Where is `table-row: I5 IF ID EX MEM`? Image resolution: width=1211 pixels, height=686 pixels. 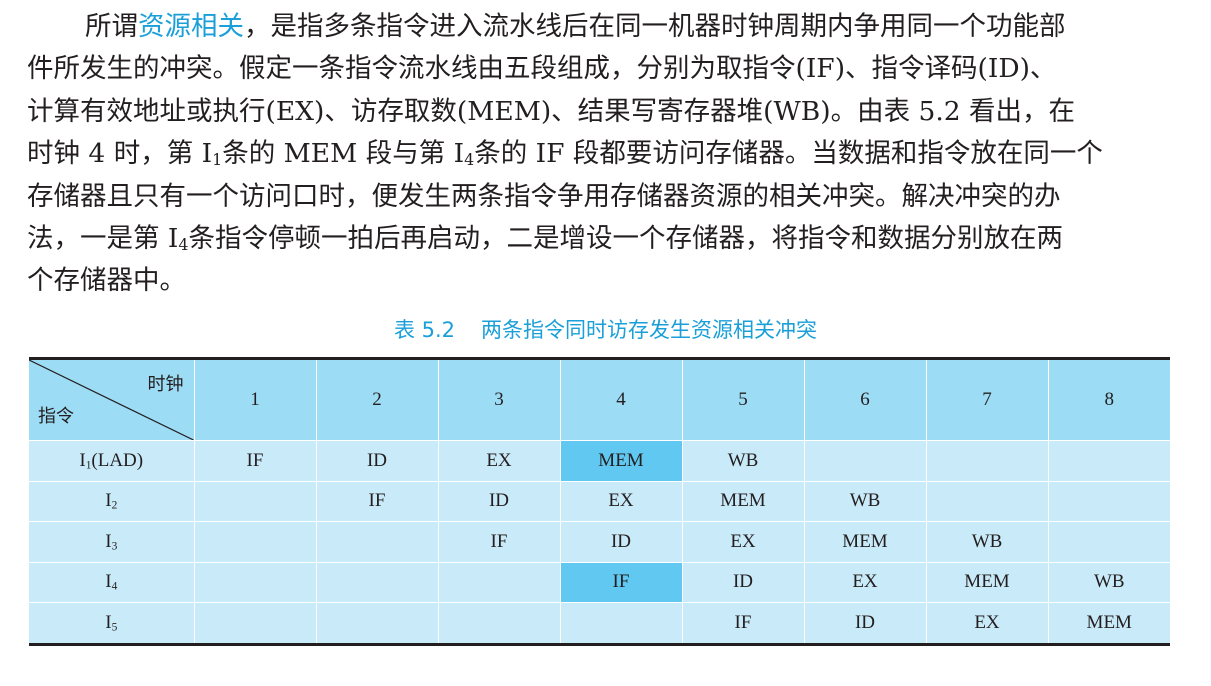 table-row: I5 IF ID EX MEM is located at coordinates (599, 623).